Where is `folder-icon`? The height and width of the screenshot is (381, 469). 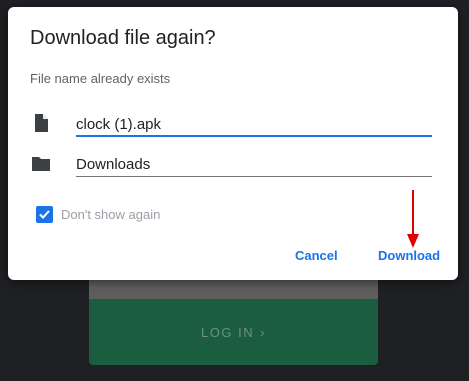 folder-icon is located at coordinates (41, 164).